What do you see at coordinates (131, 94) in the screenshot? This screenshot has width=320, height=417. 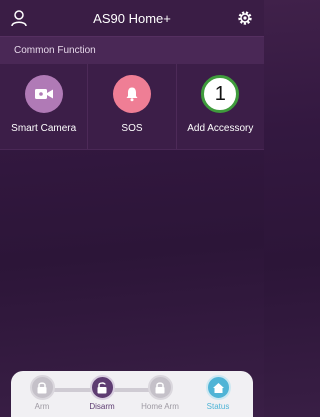 I see `bell-icon` at bounding box center [131, 94].